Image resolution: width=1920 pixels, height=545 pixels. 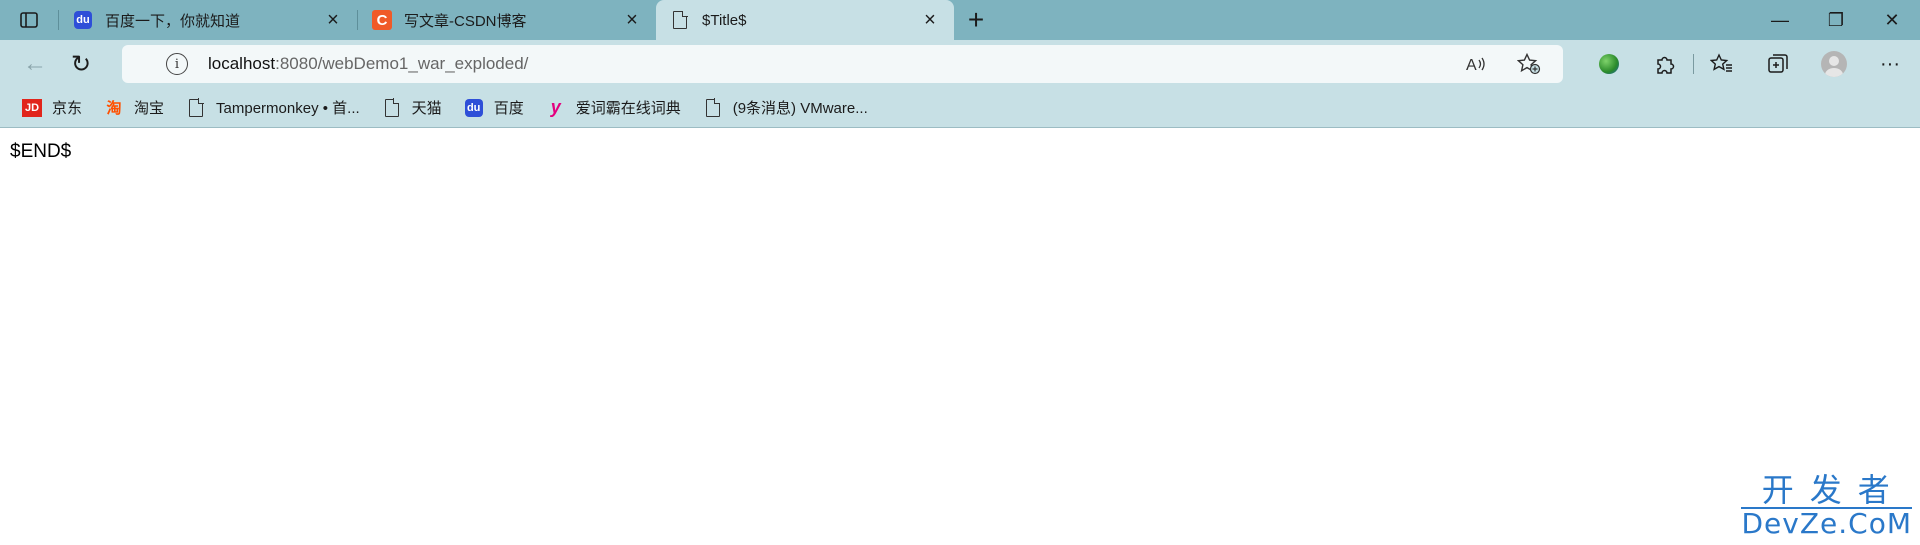 What do you see at coordinates (1471, 65) in the screenshot?
I see `svg-text: A` at bounding box center [1471, 65].